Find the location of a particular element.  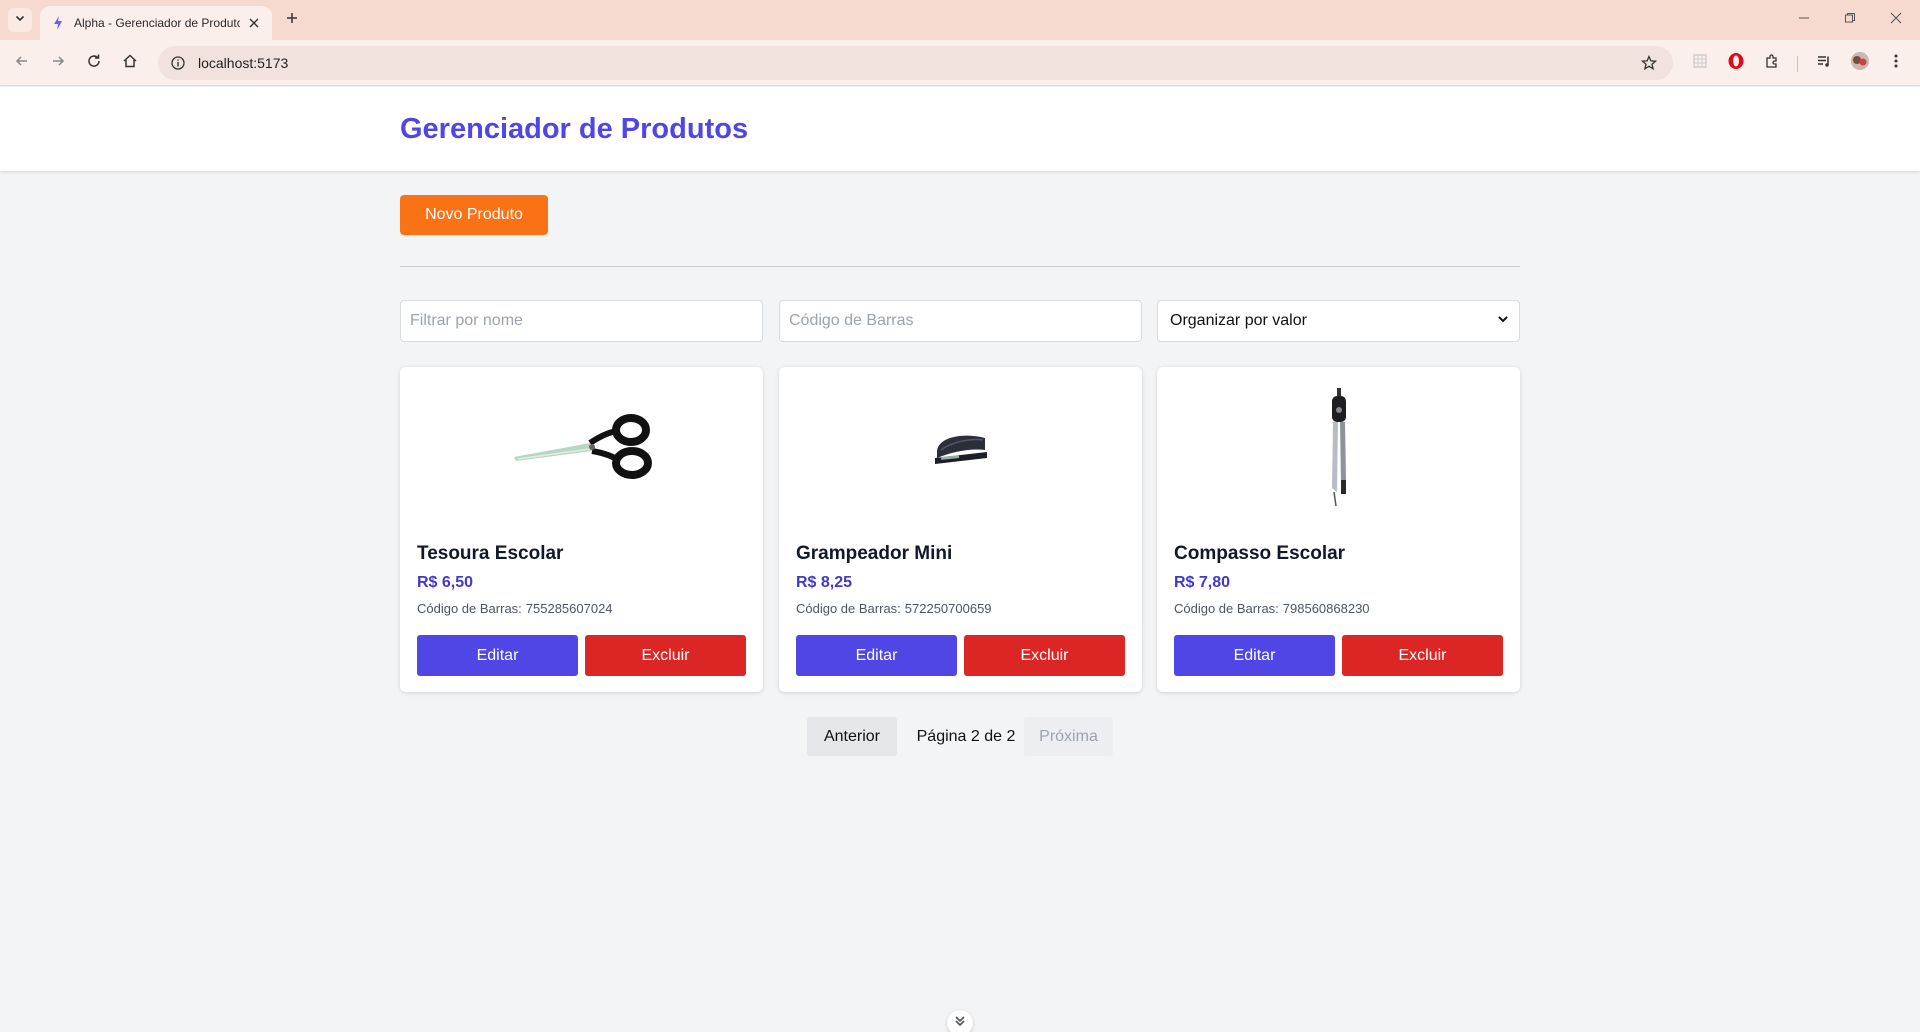

browser-toolbar: localhost:5173 is located at coordinates (960, 63).